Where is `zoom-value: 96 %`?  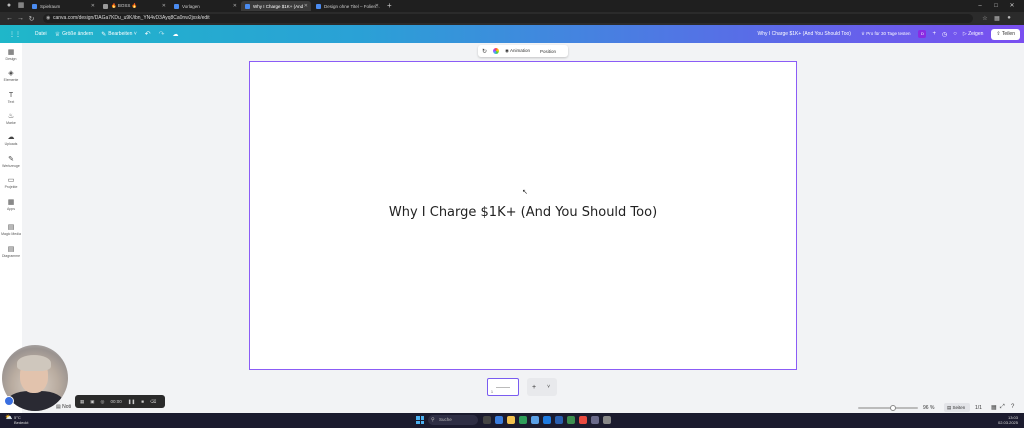
zoom-value: 96 % is located at coordinates (928, 408).